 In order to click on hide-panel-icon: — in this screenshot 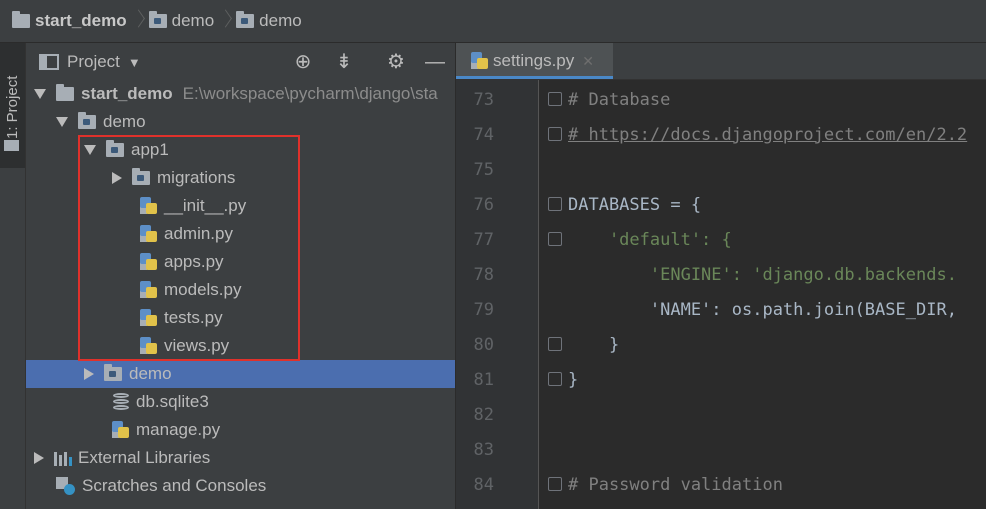, I will do `click(435, 62)`.